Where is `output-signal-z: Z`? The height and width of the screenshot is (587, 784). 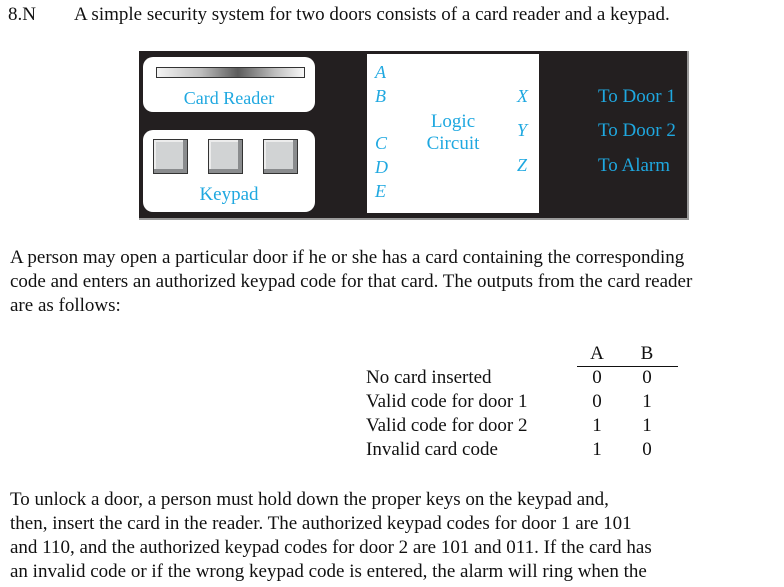
output-signal-z: Z is located at coordinates (522, 165).